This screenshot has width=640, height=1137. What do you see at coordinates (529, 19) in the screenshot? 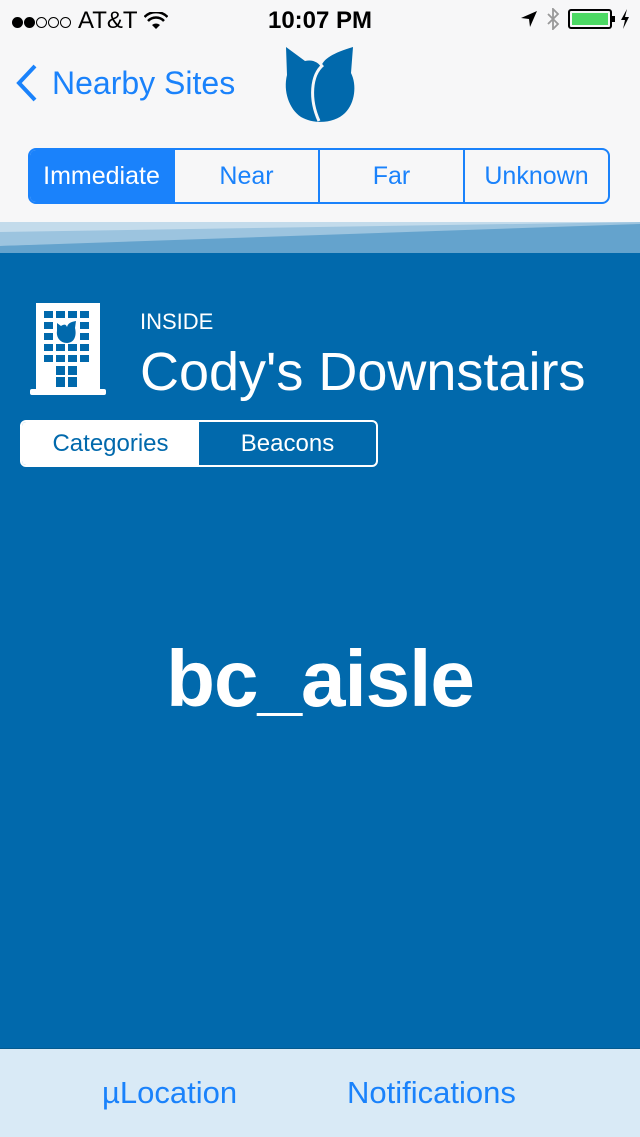
I see `location-arrow-icon` at bounding box center [529, 19].